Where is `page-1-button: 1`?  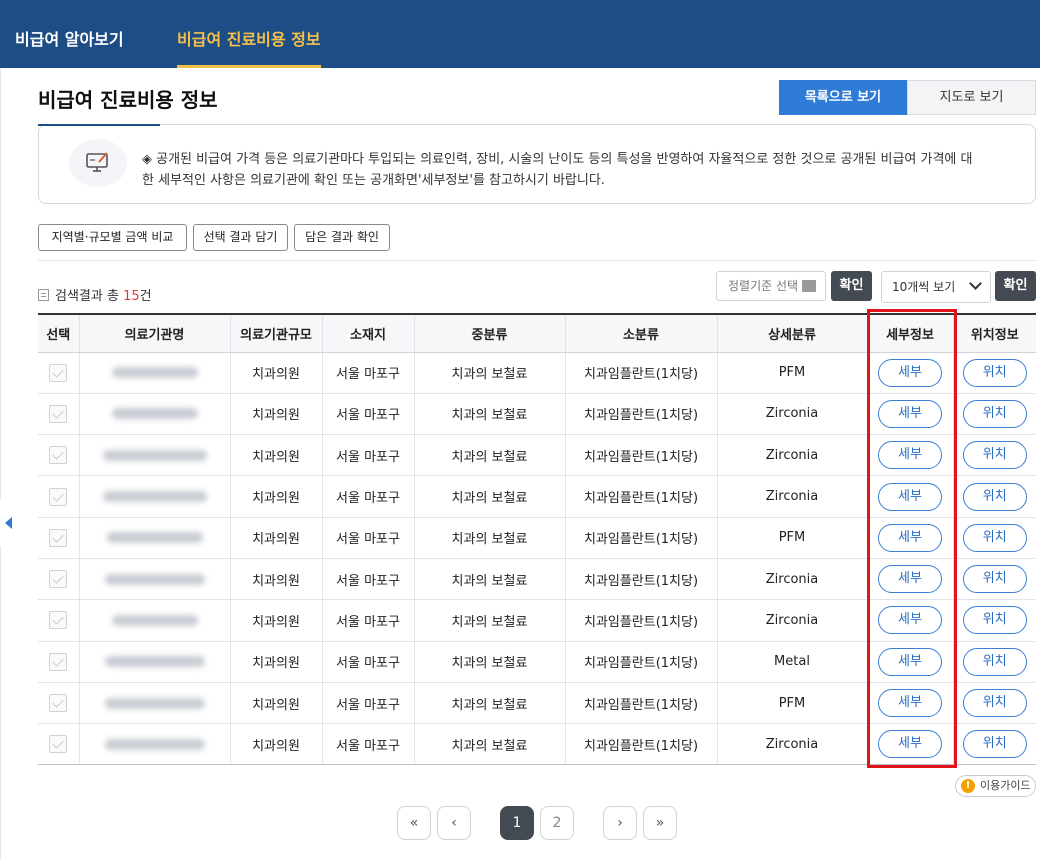 page-1-button: 1 is located at coordinates (517, 823).